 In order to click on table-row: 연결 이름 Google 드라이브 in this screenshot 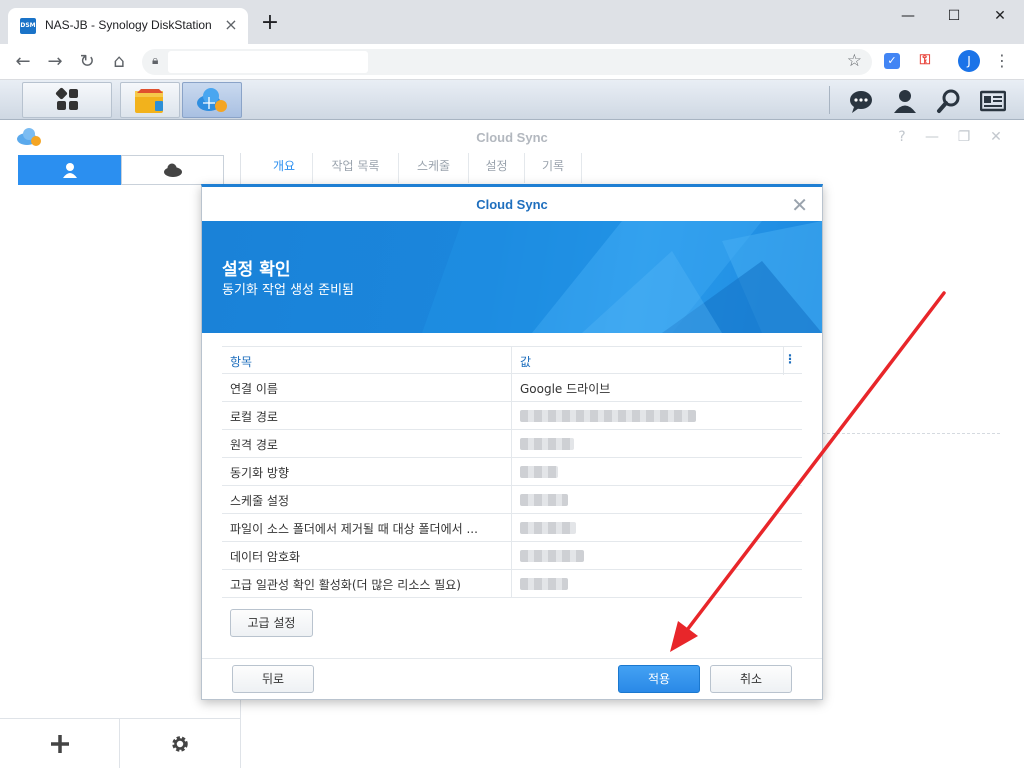, I will do `click(512, 388)`.